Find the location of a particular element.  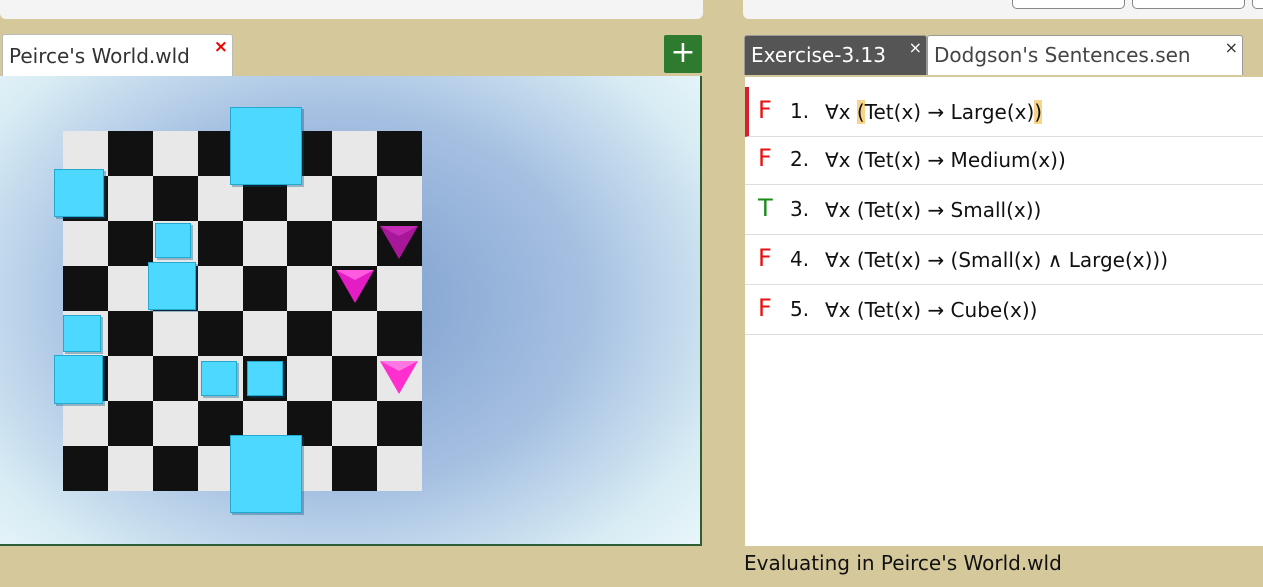

world-tab: Peirce's World.wld × is located at coordinates (117, 55).